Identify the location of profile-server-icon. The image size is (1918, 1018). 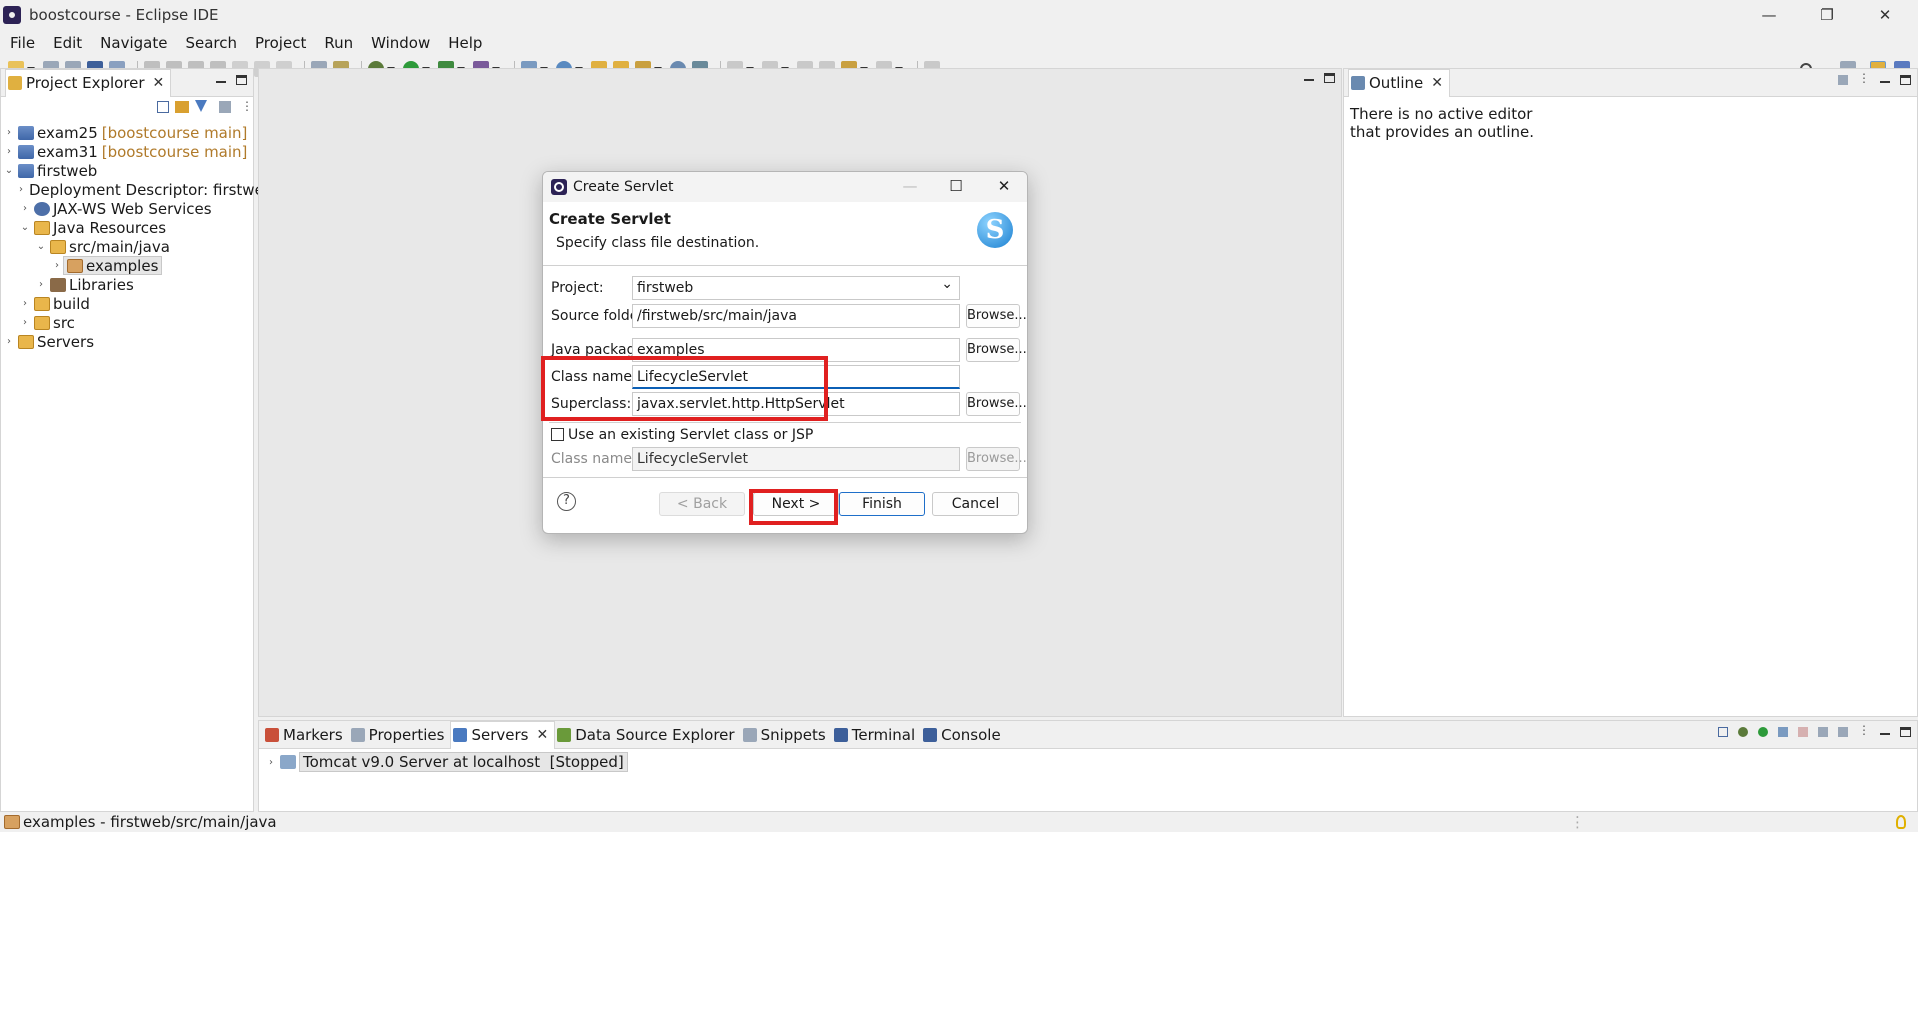
(1783, 732).